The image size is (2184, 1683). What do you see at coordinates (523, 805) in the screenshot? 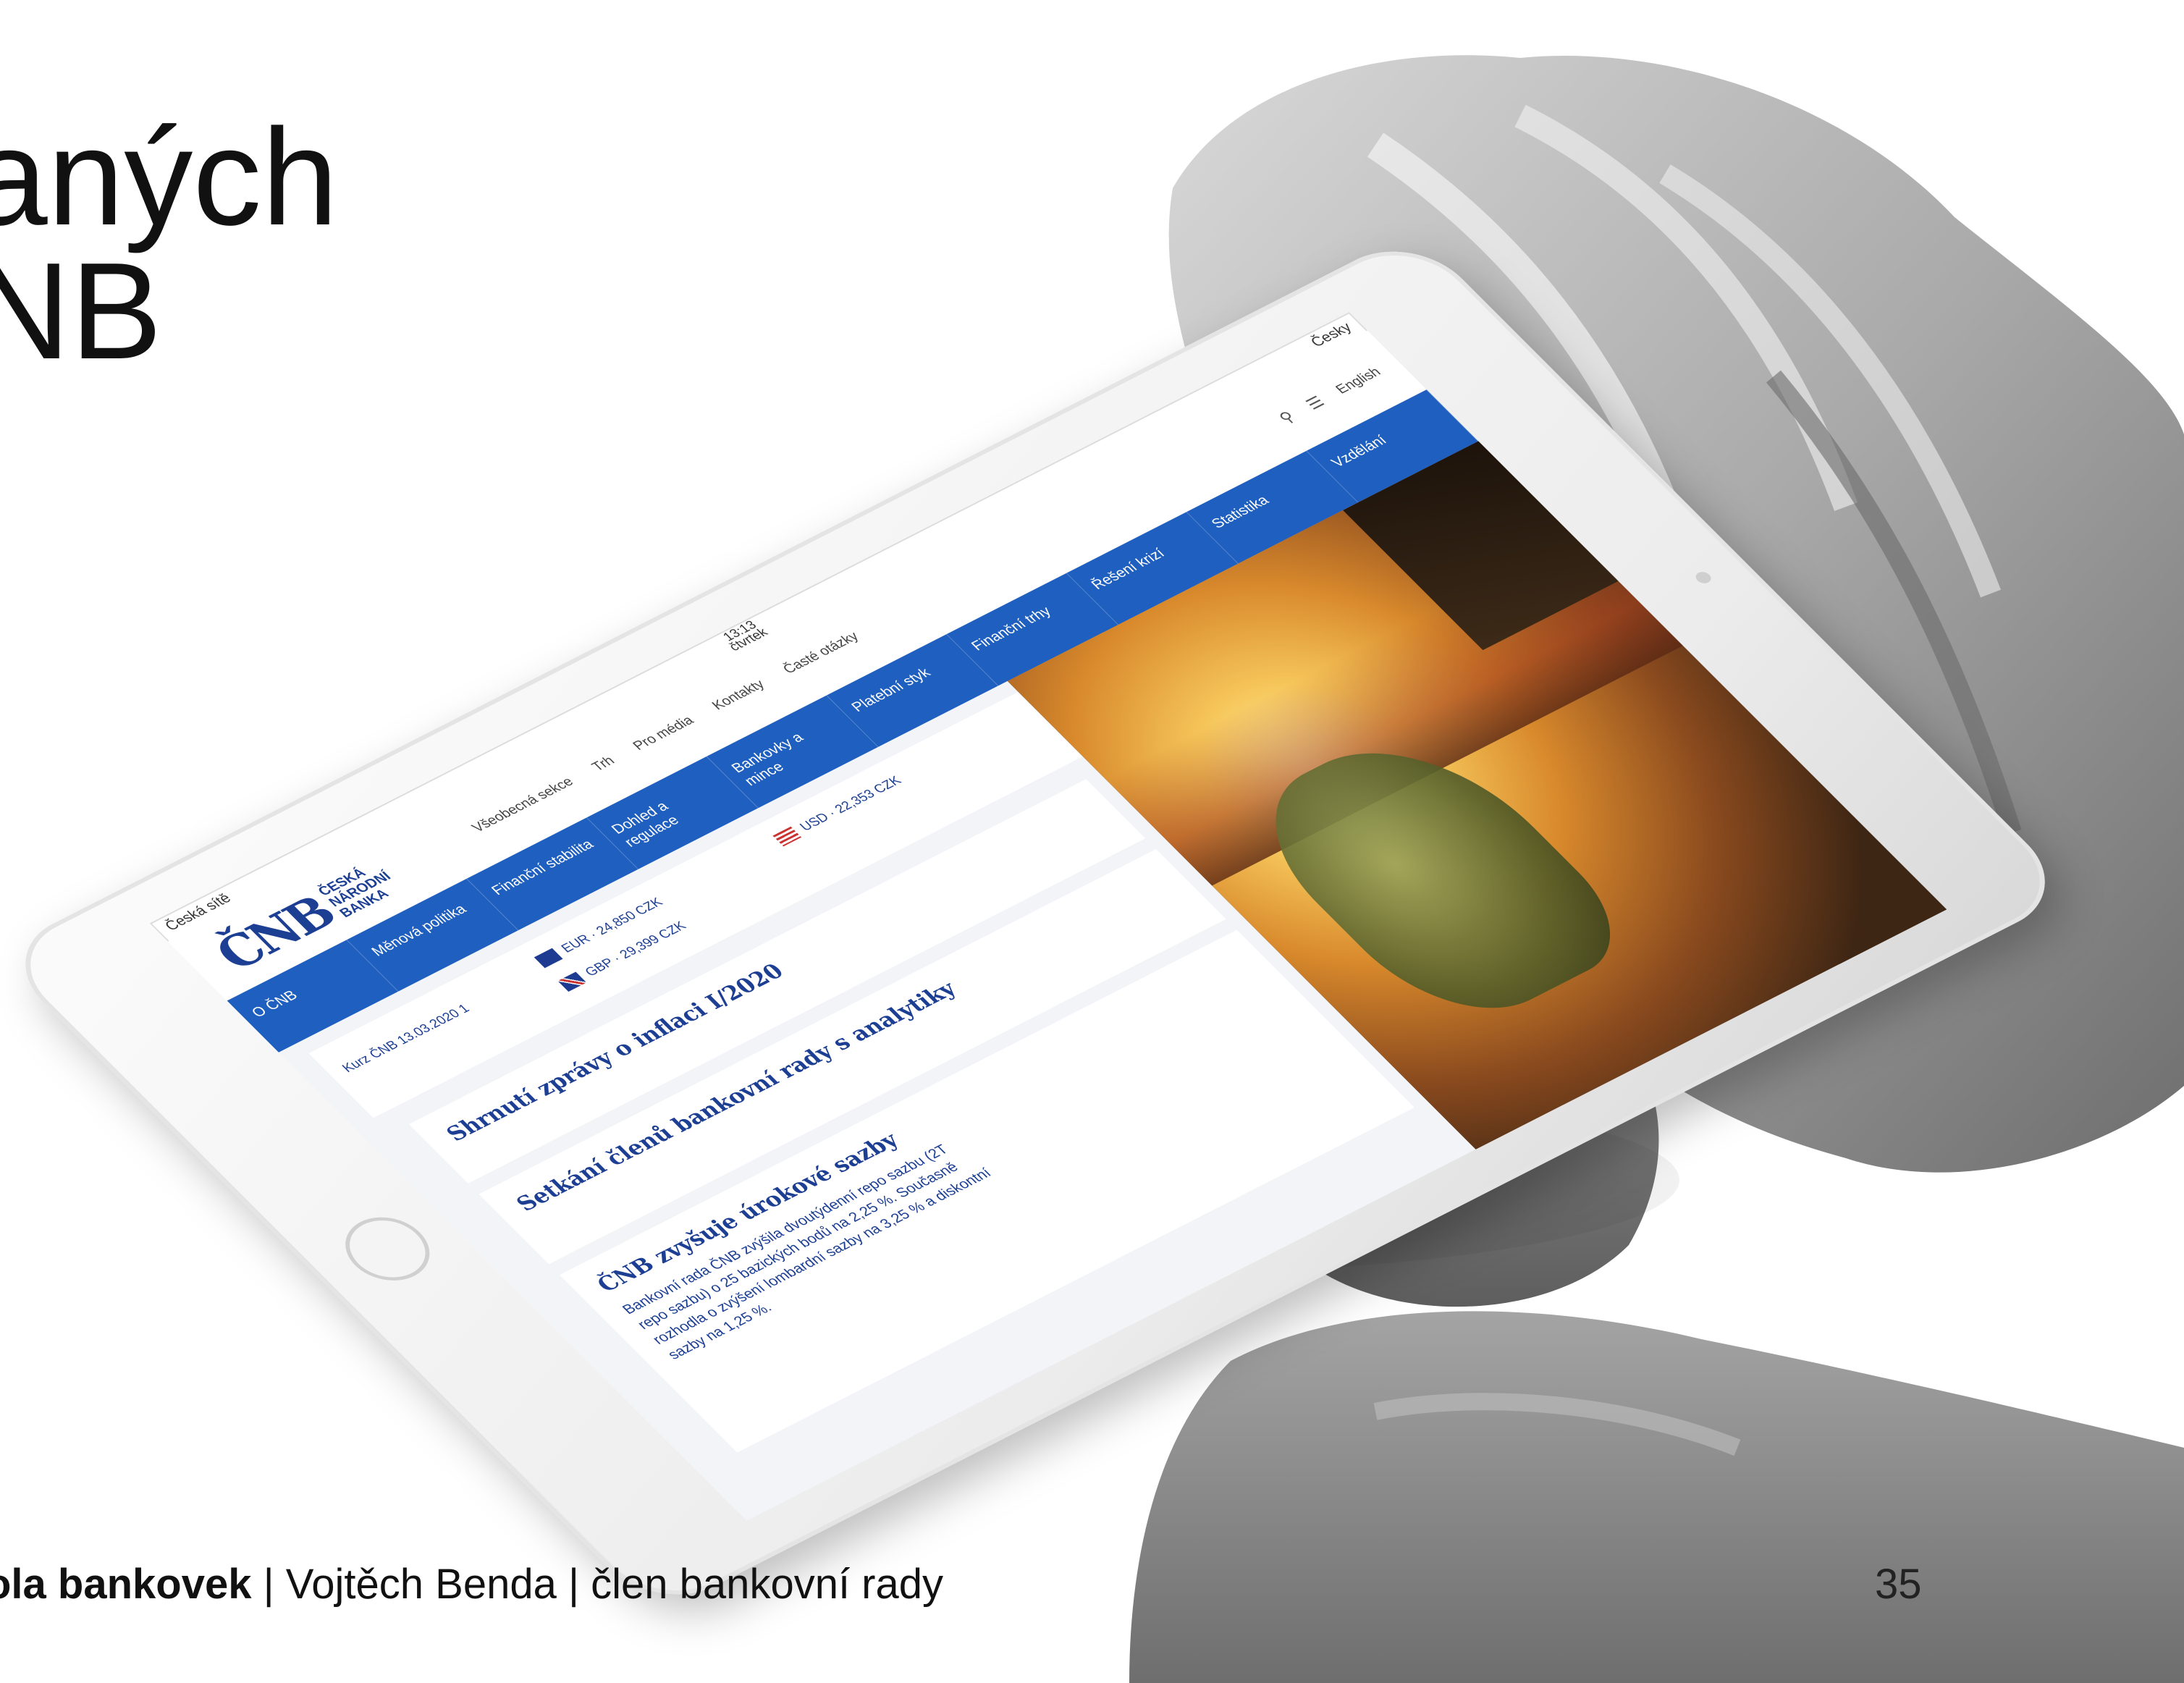
I see `top-link: Všeobecná sekce` at bounding box center [523, 805].